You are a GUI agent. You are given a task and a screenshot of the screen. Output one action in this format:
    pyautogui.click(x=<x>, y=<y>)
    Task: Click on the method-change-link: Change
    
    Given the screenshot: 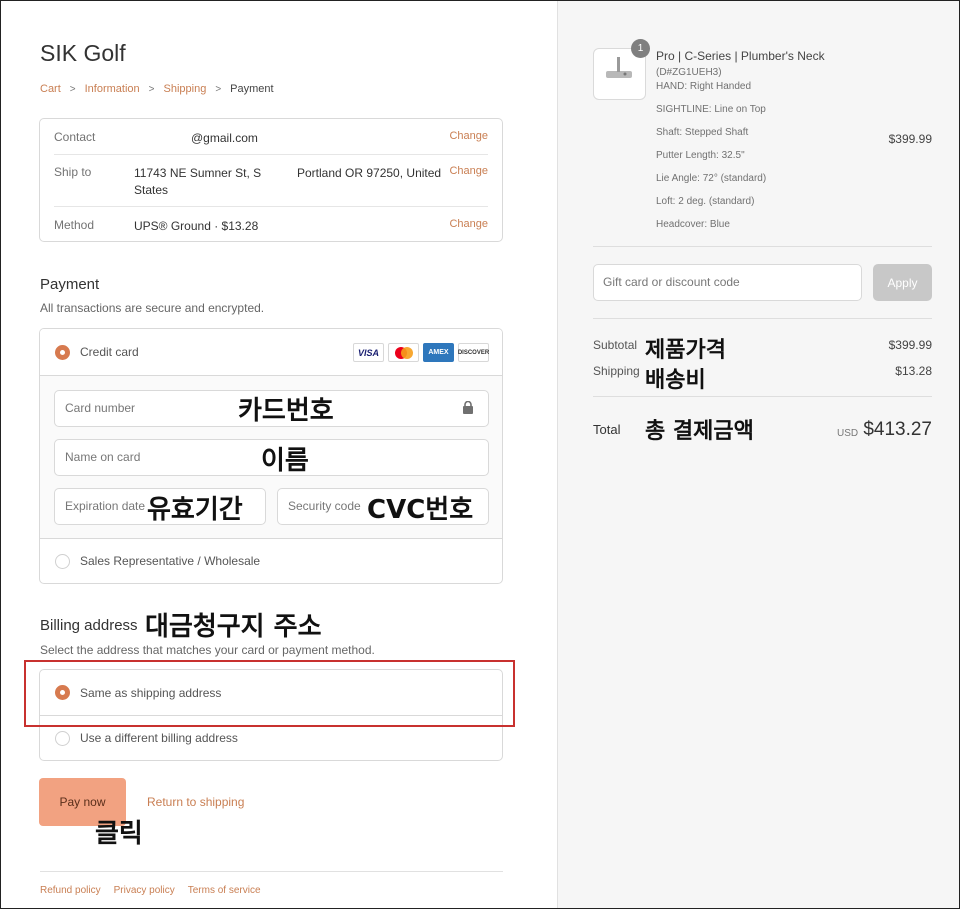 What is the action you would take?
    pyautogui.click(x=468, y=224)
    